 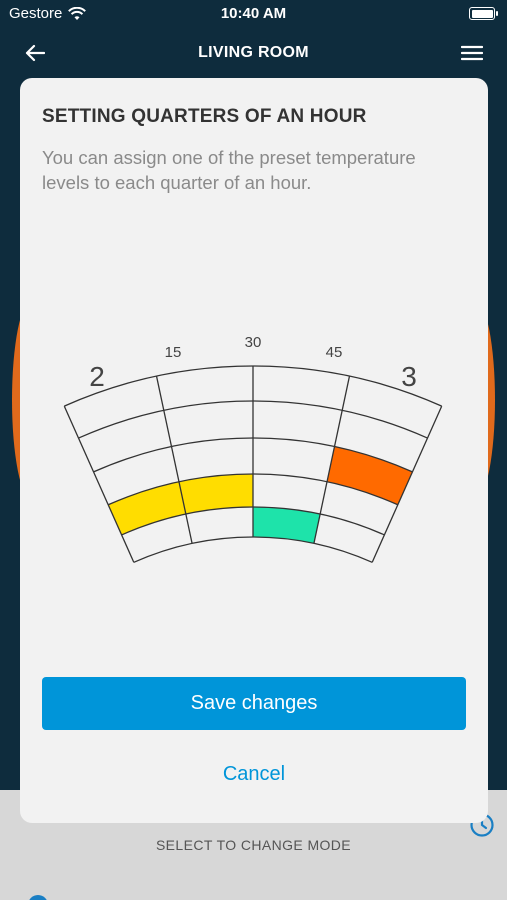 I want to click on status-time: 10:40 AM, so click(x=253, y=13).